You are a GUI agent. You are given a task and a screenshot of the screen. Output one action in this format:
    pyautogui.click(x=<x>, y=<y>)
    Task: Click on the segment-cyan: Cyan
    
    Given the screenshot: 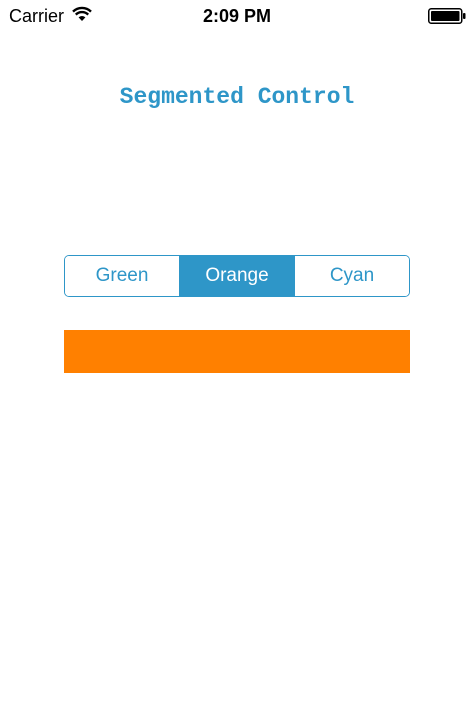 What is the action you would take?
    pyautogui.click(x=351, y=276)
    